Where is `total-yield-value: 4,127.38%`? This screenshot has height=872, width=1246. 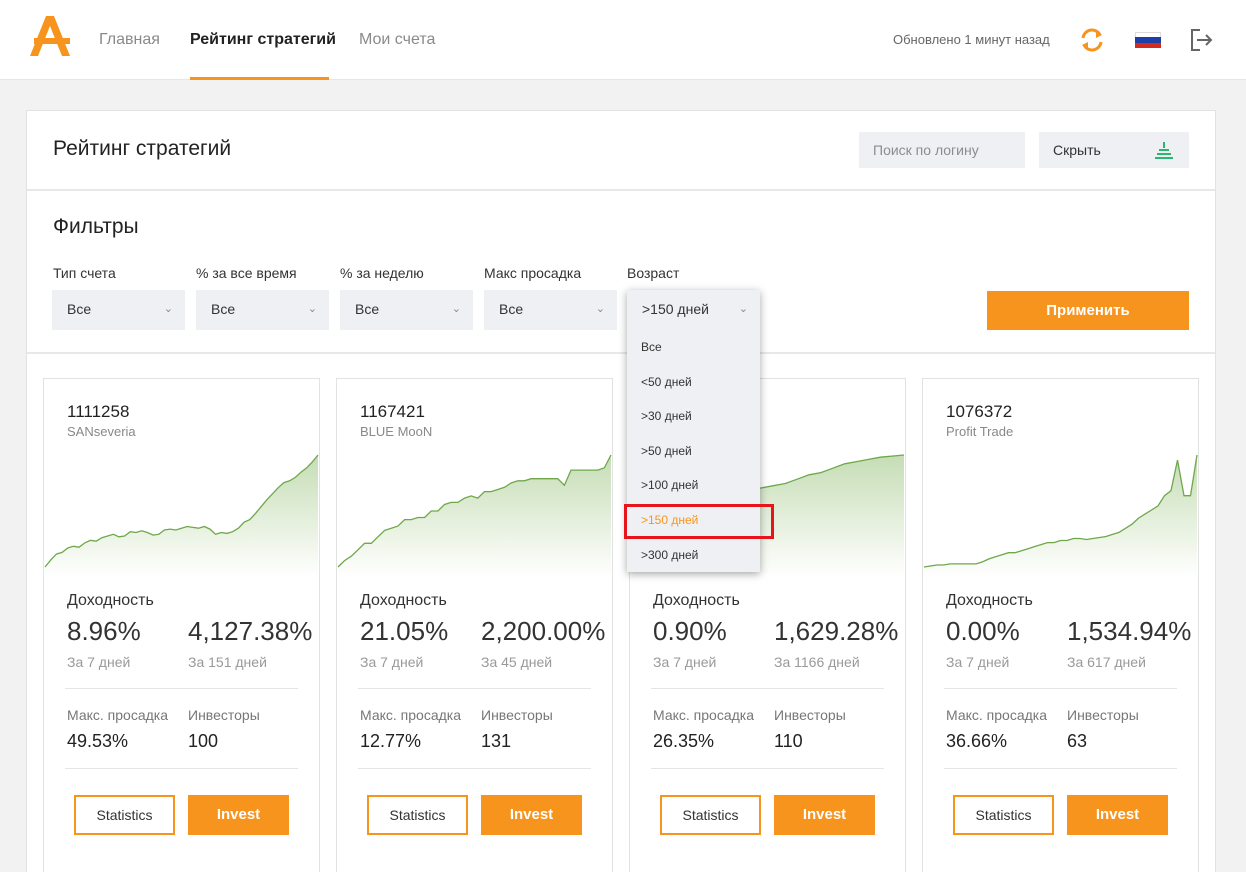 total-yield-value: 4,127.38% is located at coordinates (250, 631).